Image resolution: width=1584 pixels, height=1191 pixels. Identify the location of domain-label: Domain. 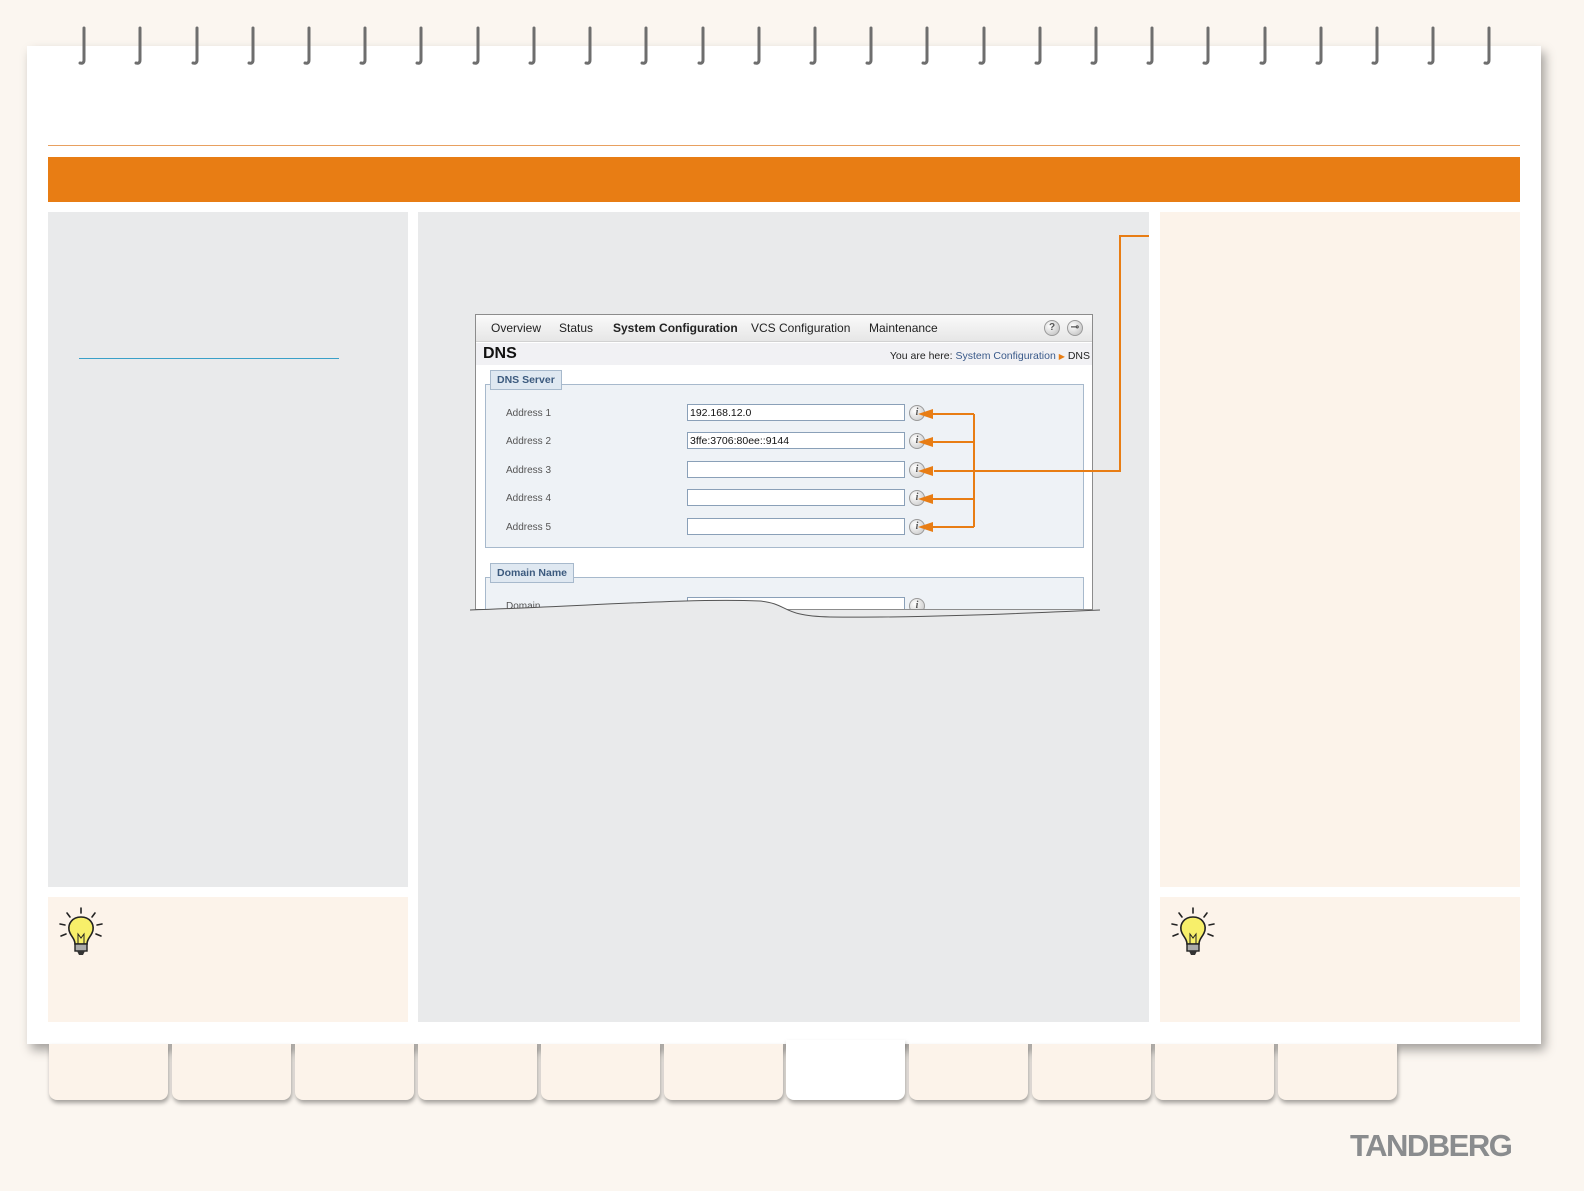
(523, 605).